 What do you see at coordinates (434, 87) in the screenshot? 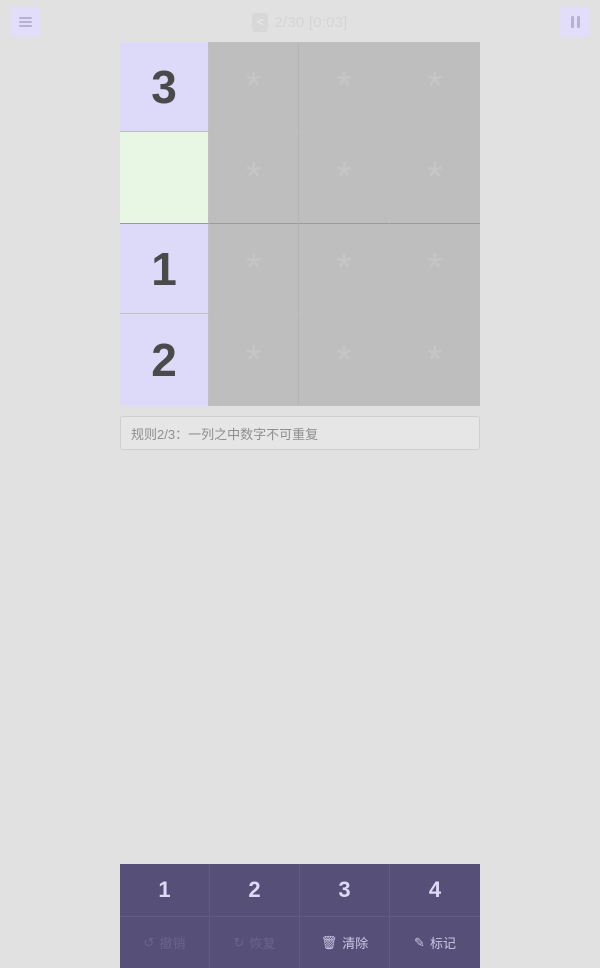
I see `board-cell-r1c4: *` at bounding box center [434, 87].